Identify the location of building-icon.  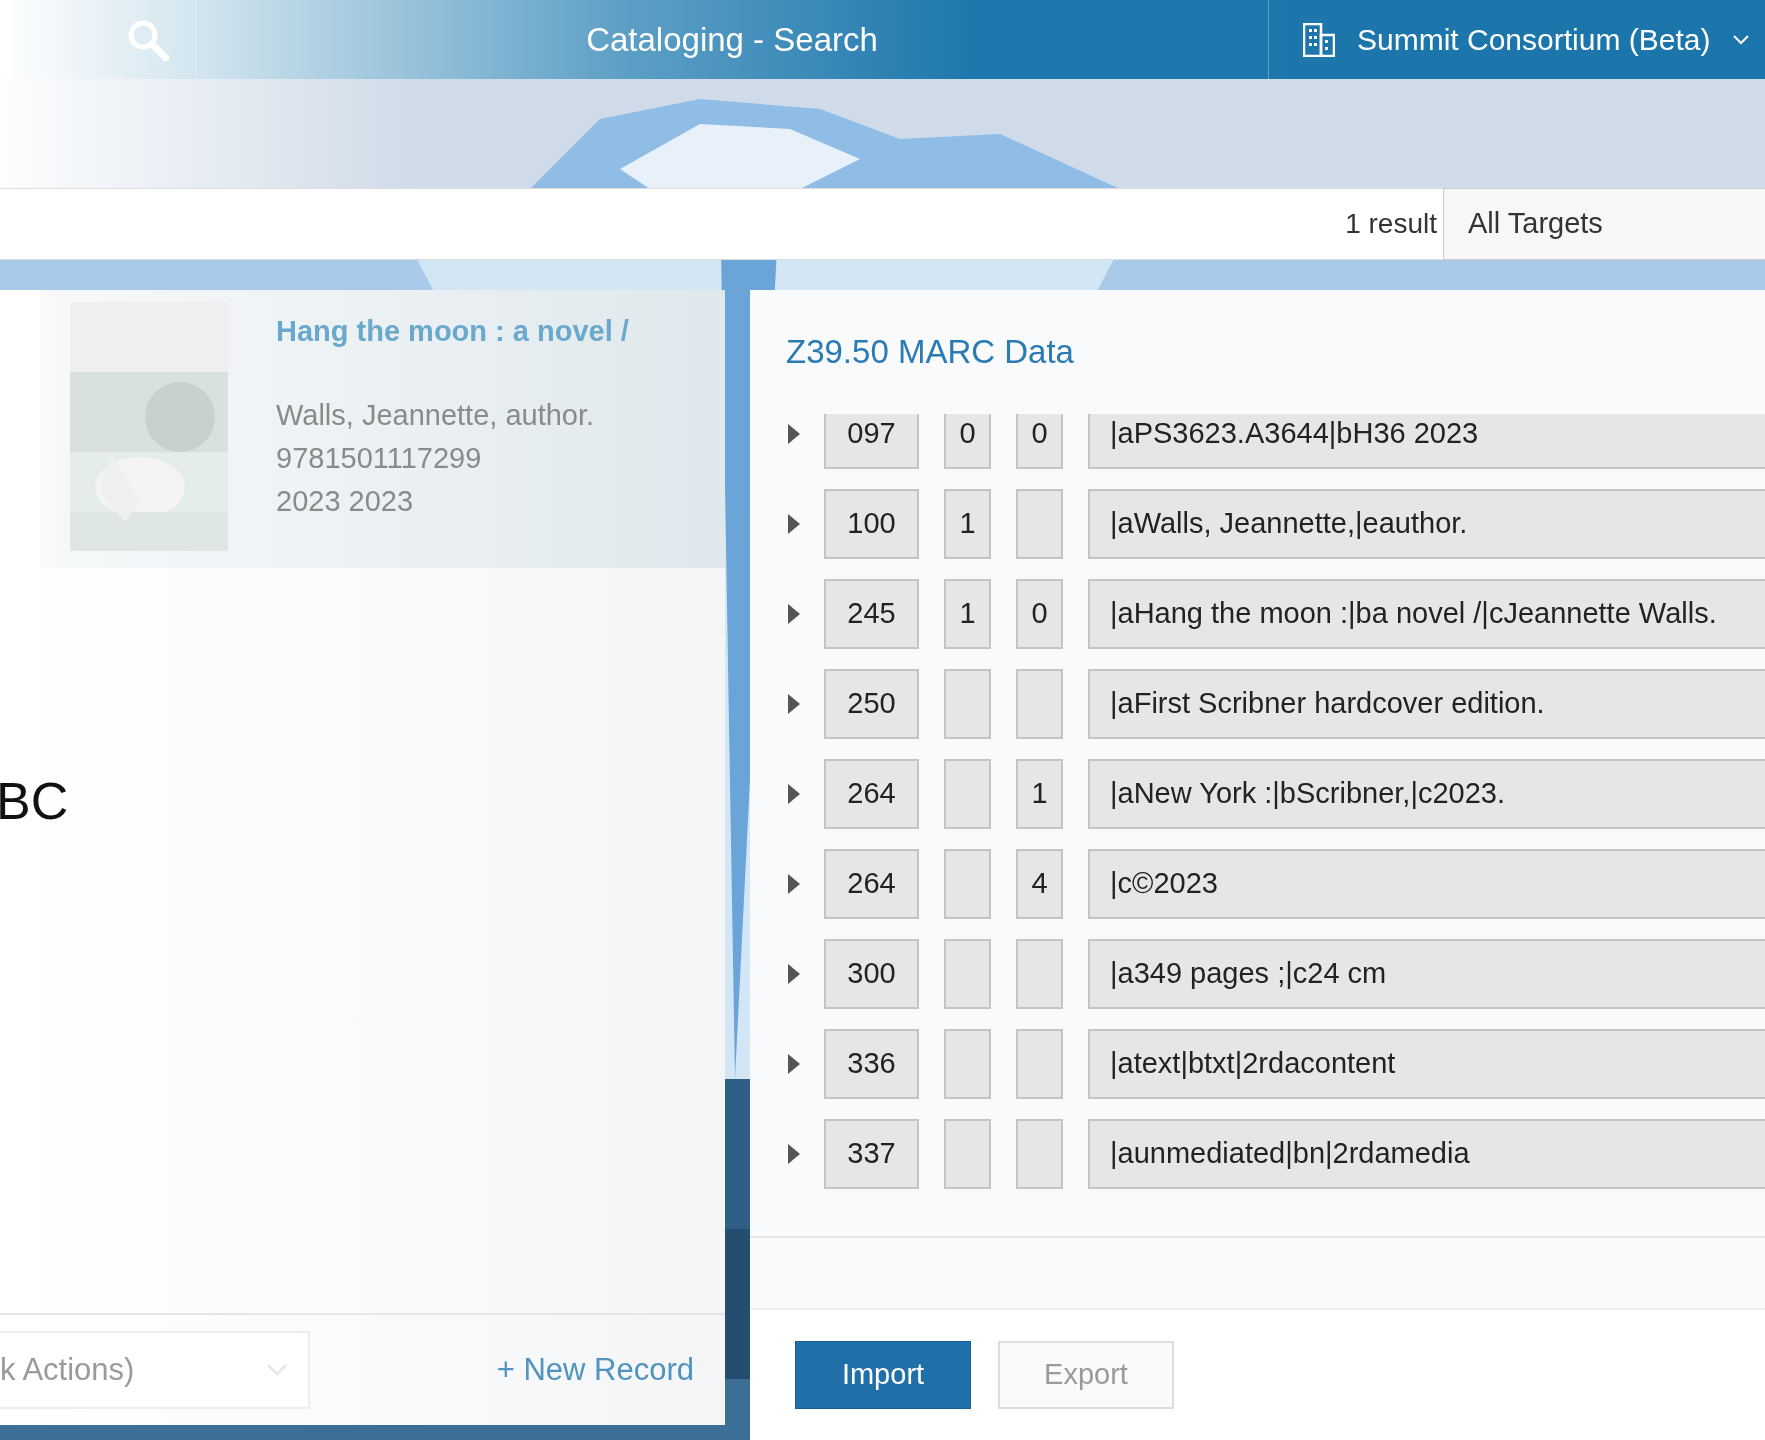
(1319, 39).